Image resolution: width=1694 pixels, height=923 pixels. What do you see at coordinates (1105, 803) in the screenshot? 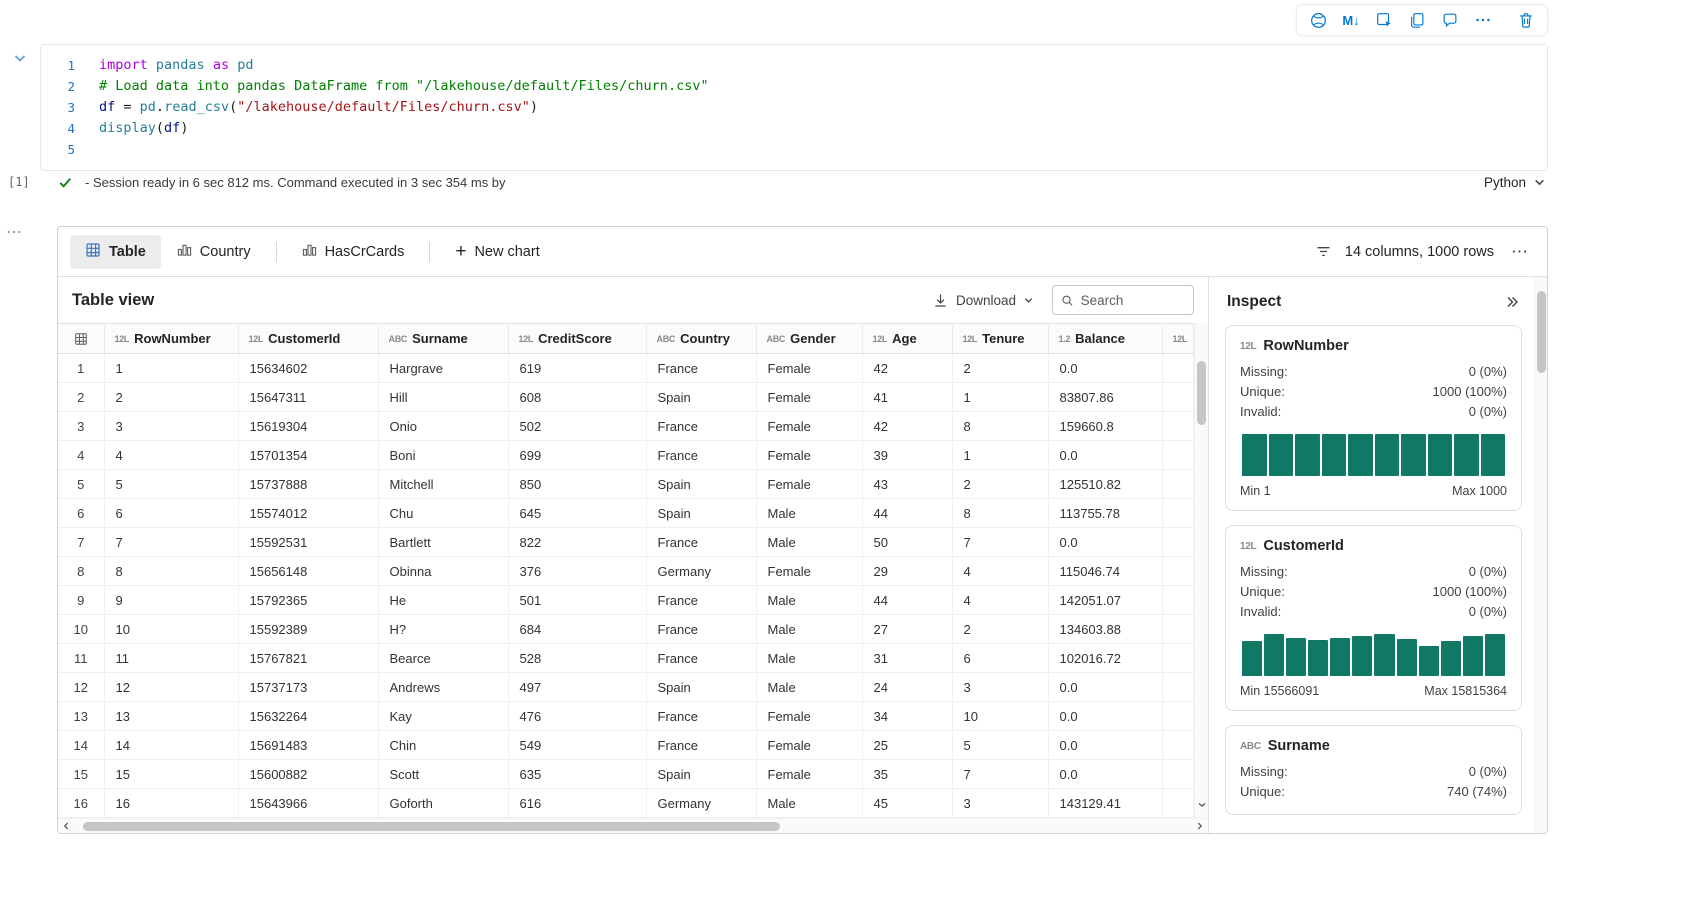
I see `grid-cell: 143129.41` at bounding box center [1105, 803].